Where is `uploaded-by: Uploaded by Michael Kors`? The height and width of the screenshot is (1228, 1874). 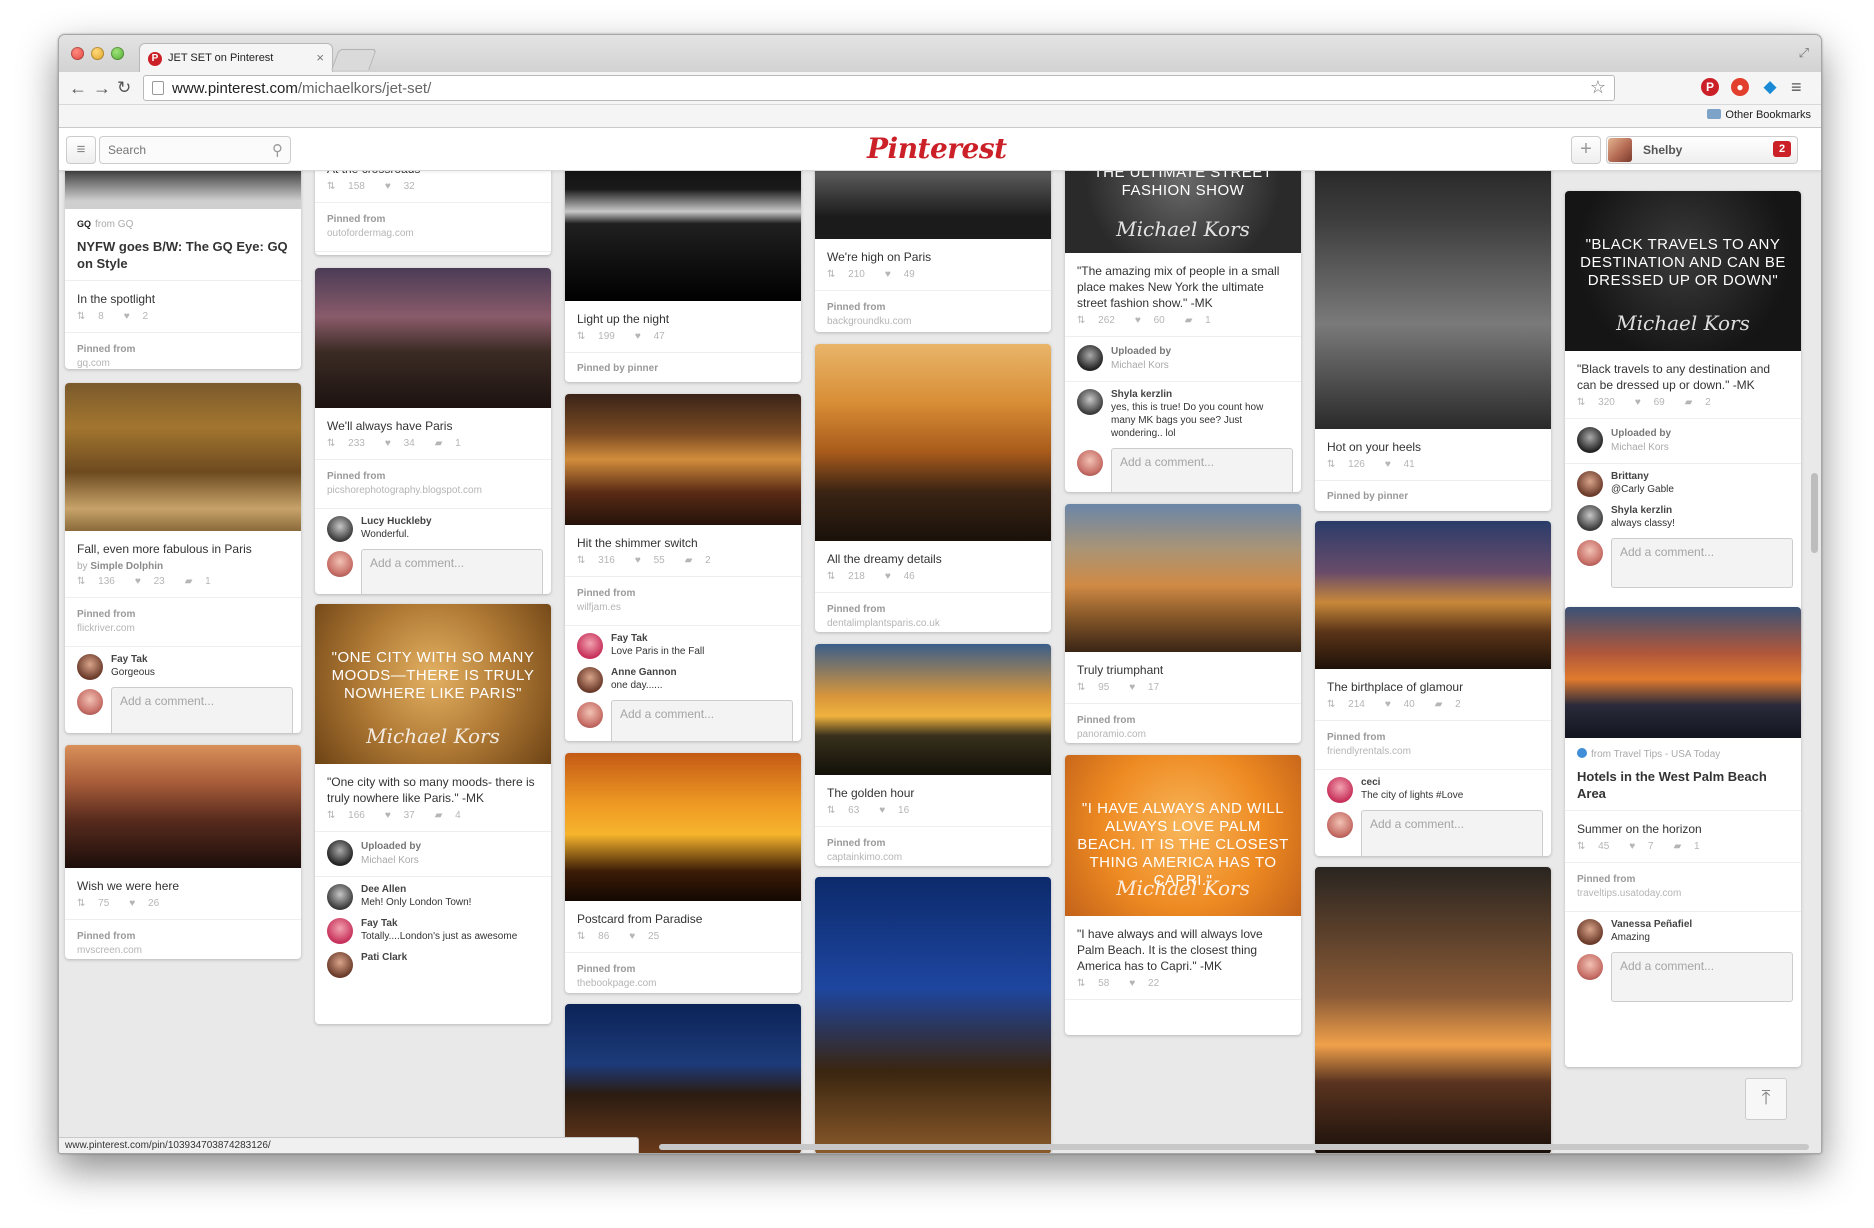
uploaded-by: Uploaded by Michael Kors is located at coordinates (1683, 441).